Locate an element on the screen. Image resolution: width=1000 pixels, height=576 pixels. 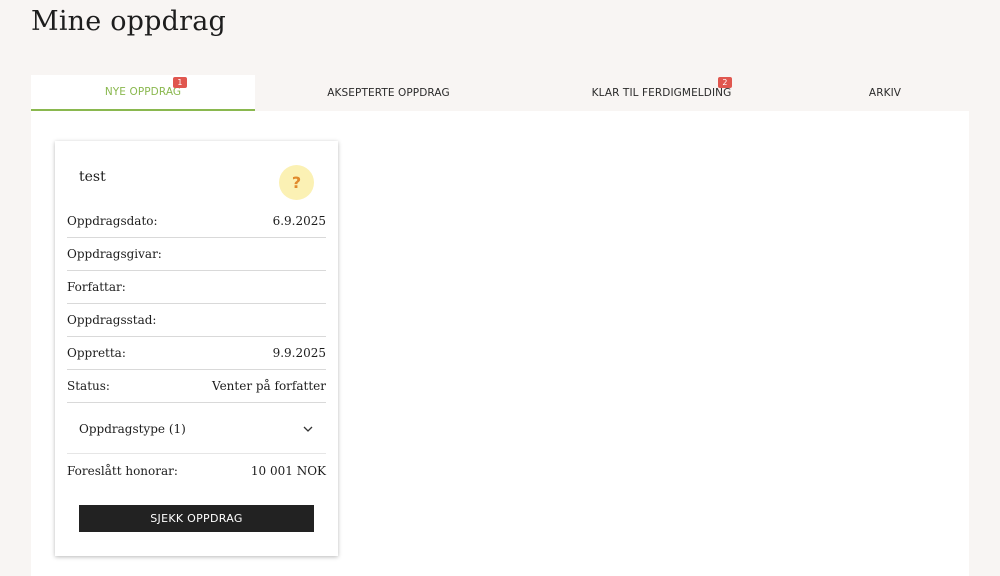
detail-label: Oppdragsdato: is located at coordinates (112, 221).